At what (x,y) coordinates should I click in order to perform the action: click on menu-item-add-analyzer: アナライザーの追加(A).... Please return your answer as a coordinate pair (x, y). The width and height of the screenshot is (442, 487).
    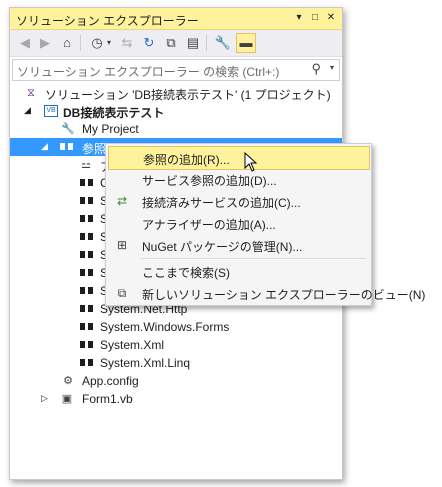
    Looking at the image, I should click on (238, 223).